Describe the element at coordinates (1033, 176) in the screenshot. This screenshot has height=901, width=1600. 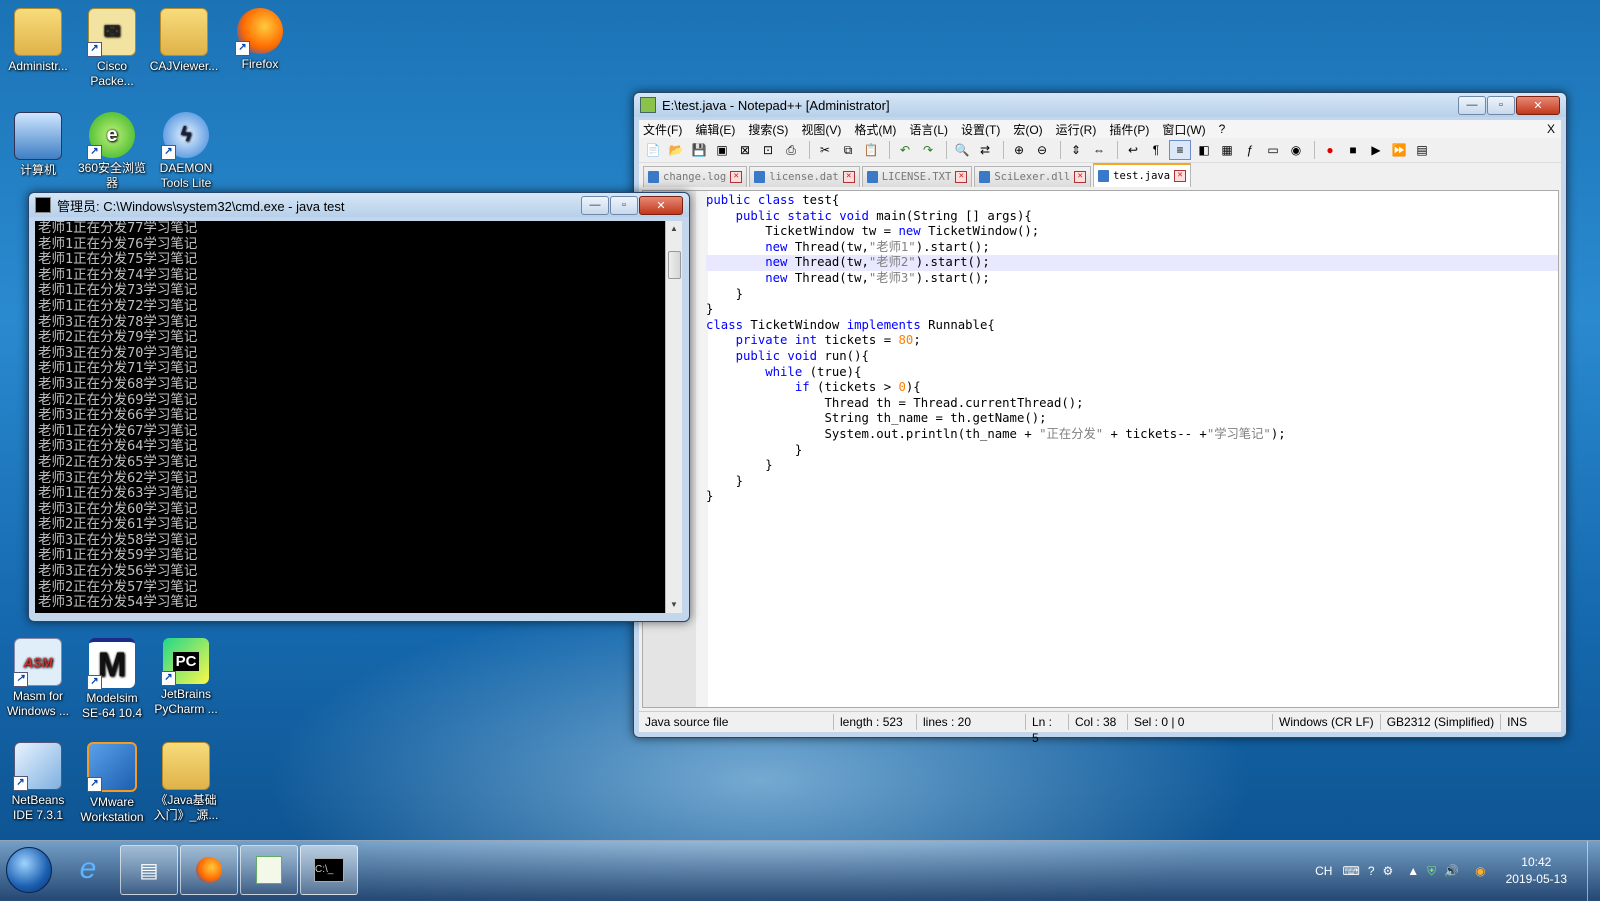
I see `tab-scilexer-dll: SciLexer.dll ✕` at that location.